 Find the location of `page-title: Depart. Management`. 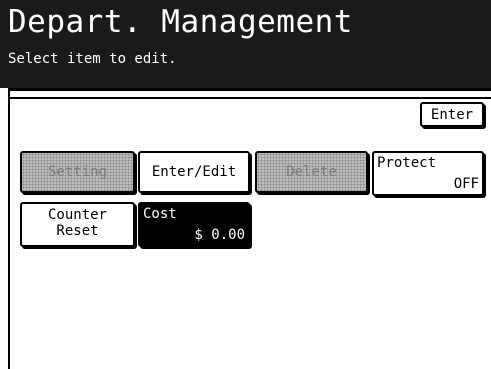

page-title: Depart. Management is located at coordinates (180, 22).